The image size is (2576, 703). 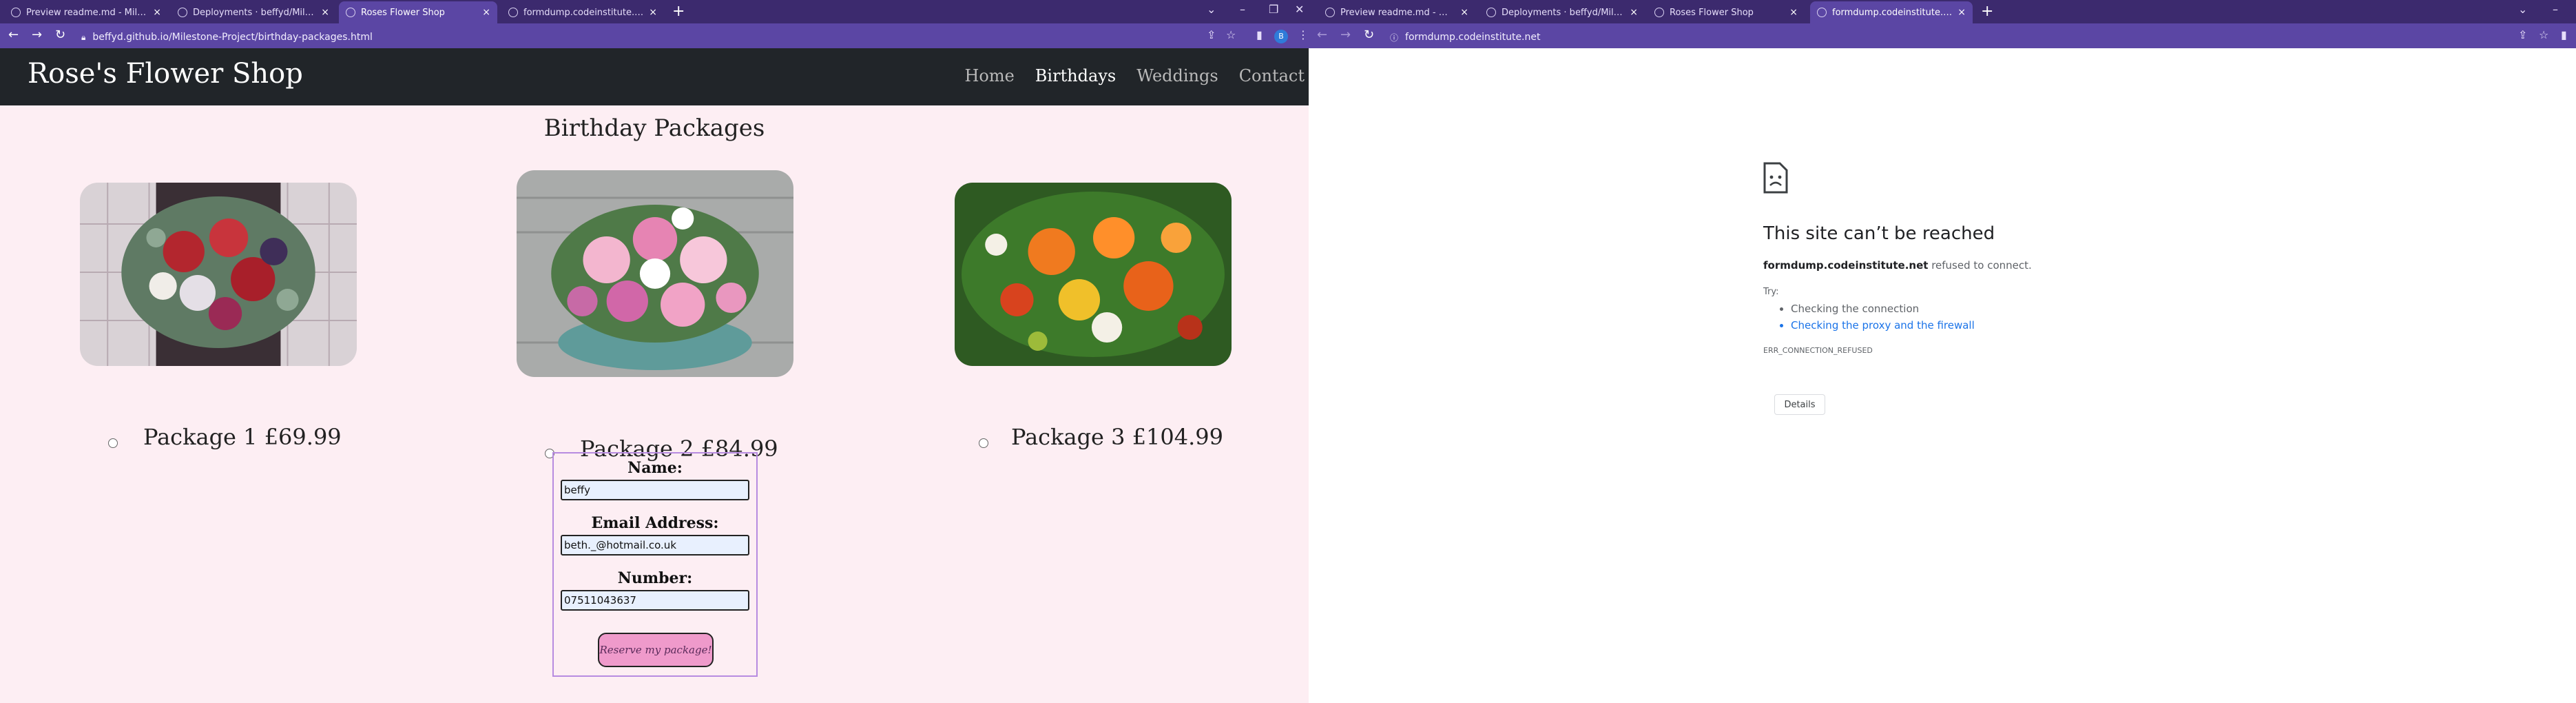 I want to click on error-title: This site can’t be reached, so click(x=1879, y=234).